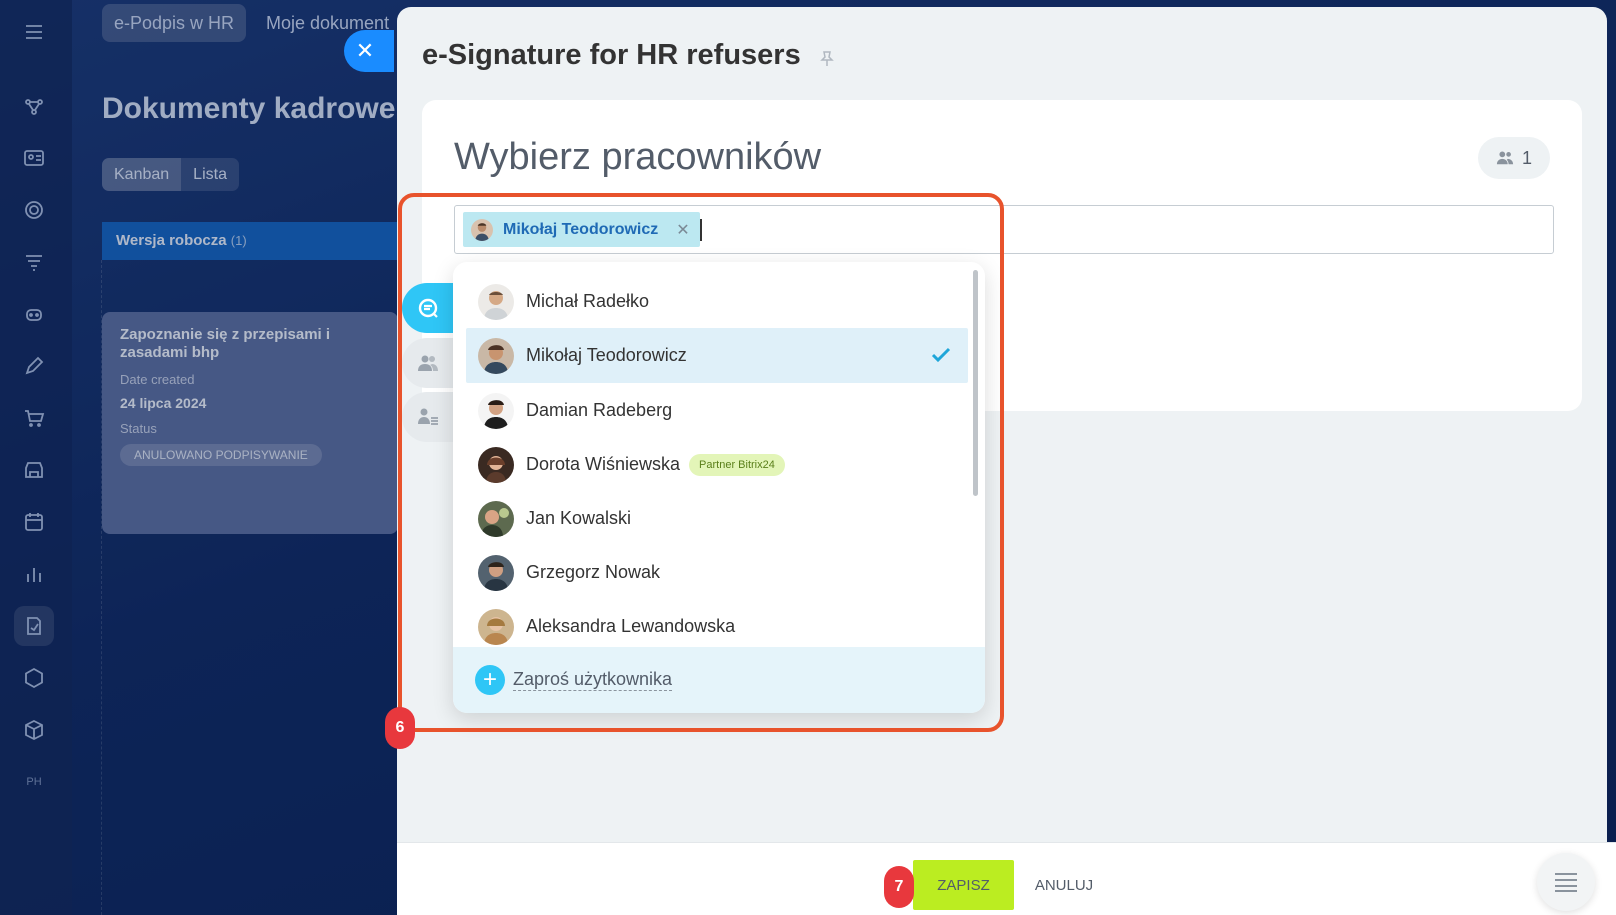 Image resolution: width=1616 pixels, height=915 pixels. What do you see at coordinates (1064, 885) in the screenshot?
I see `cancel-button: ANULUJ` at bounding box center [1064, 885].